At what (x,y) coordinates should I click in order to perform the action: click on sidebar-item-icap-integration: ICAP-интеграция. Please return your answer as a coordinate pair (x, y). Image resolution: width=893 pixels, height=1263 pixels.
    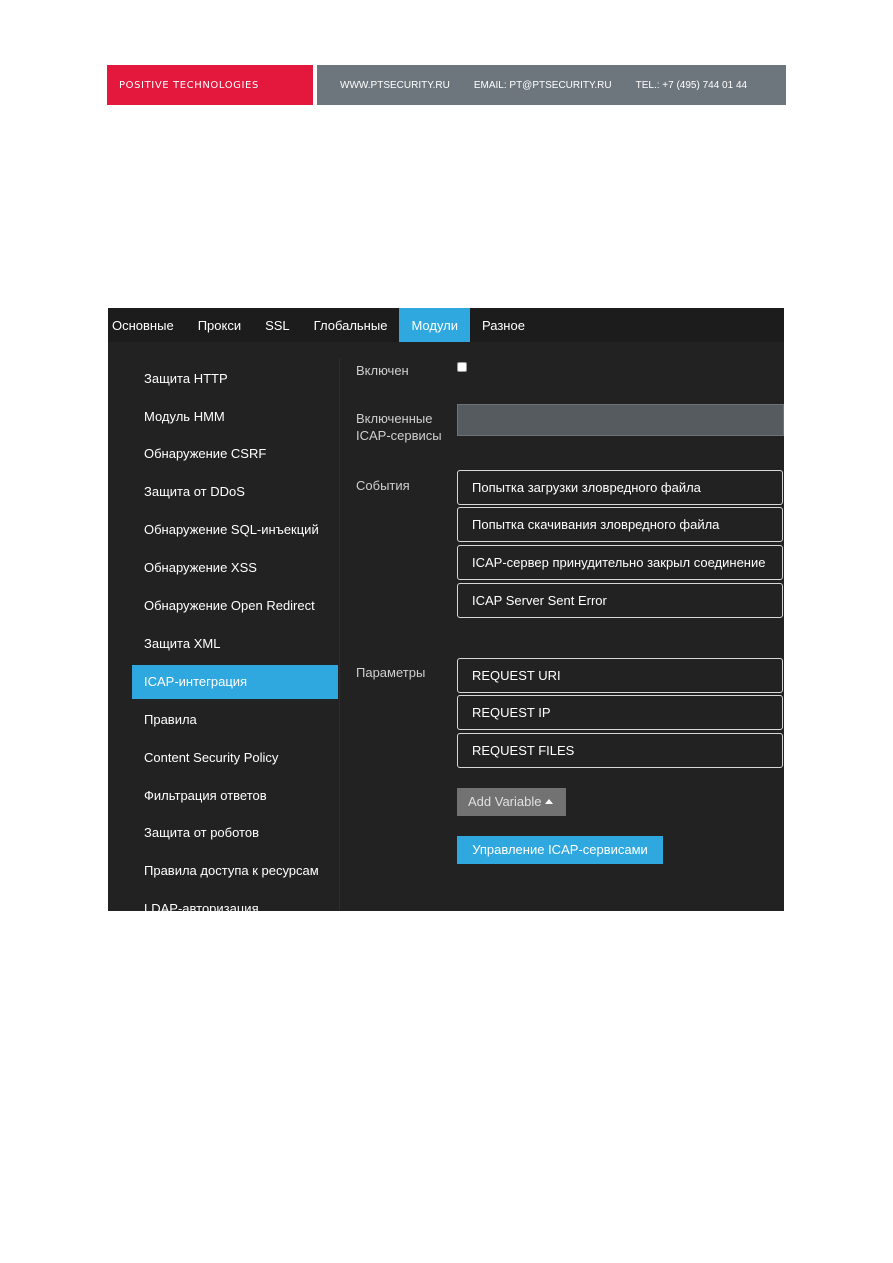
    Looking at the image, I should click on (235, 682).